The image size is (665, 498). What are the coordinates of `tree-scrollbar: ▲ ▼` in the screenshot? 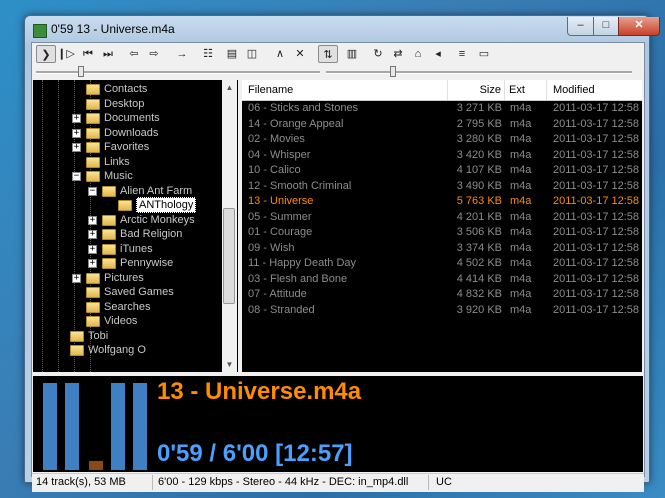 It's located at (229, 226).